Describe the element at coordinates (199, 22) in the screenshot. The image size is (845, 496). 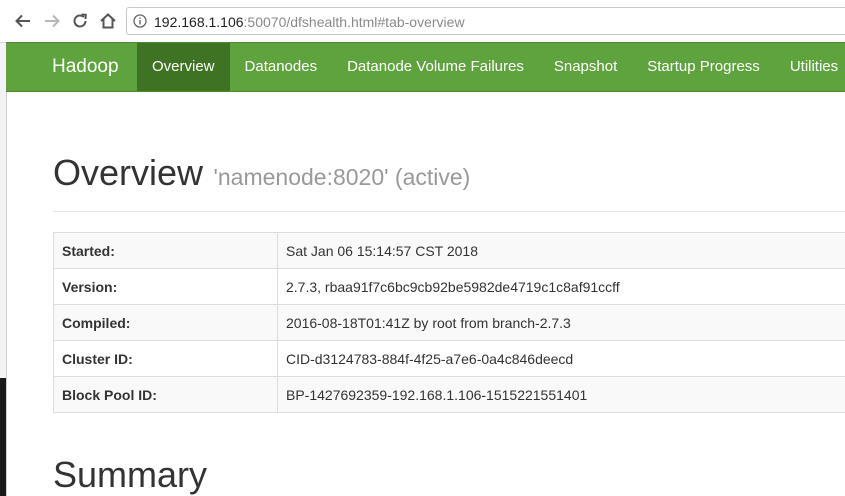
I see `url-host: 192.168.1.106` at that location.